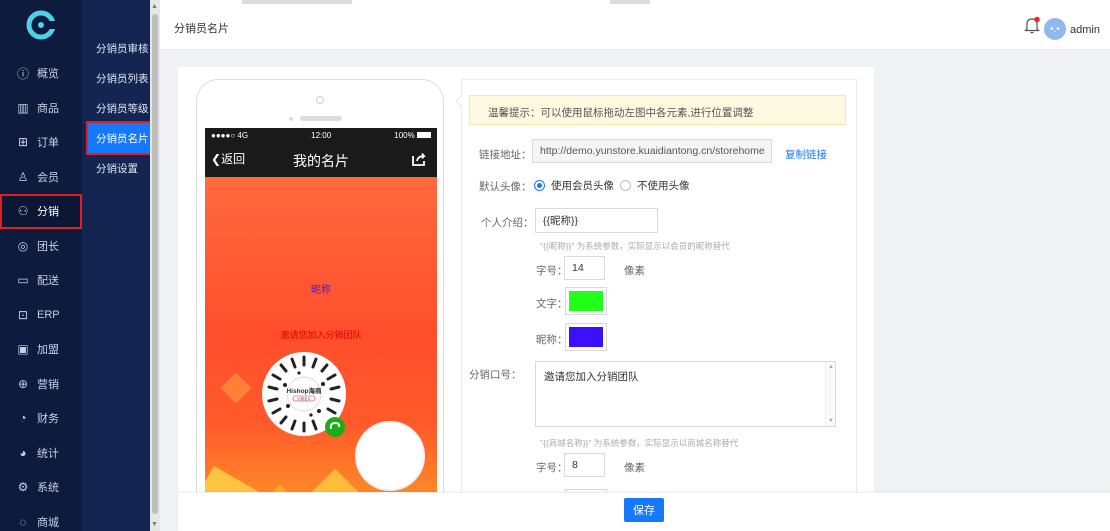 This screenshot has width=1110, height=531. What do you see at coordinates (48, 488) in the screenshot?
I see `sidebar-item-label: 系统` at bounding box center [48, 488].